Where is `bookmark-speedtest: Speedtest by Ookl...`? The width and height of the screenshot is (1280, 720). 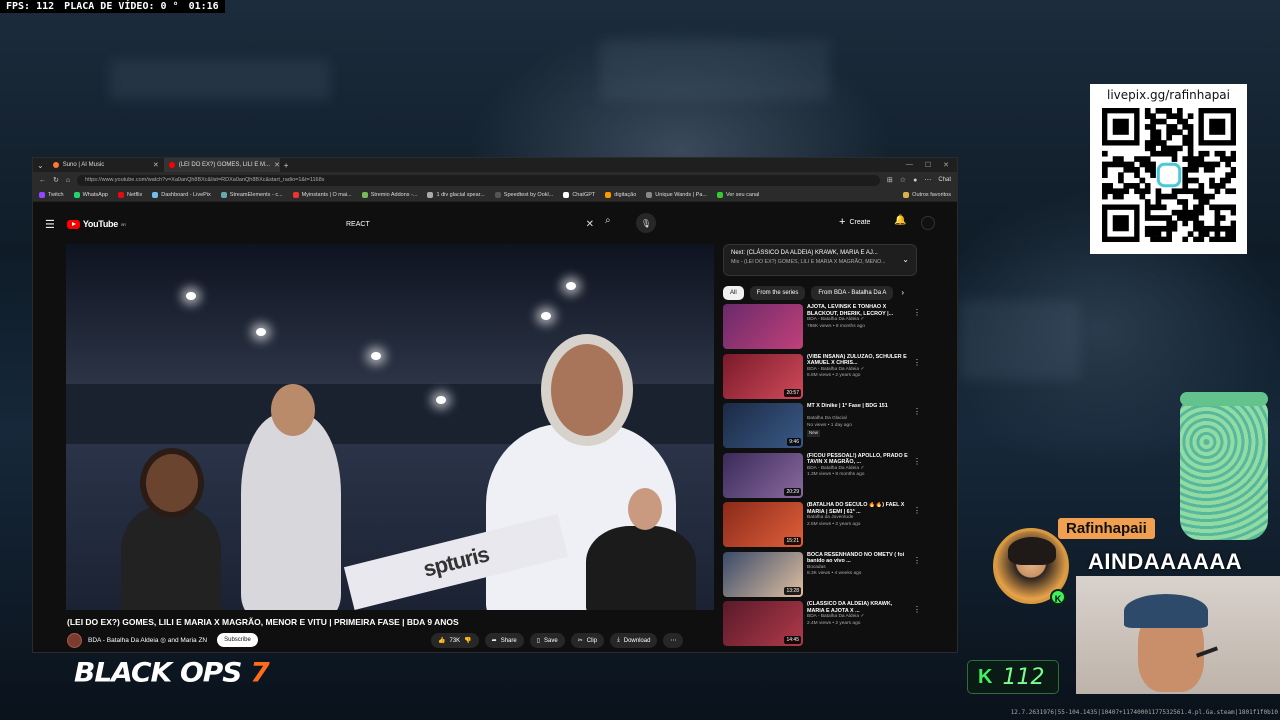 bookmark-speedtest: Speedtest by Ookl... is located at coordinates (523, 194).